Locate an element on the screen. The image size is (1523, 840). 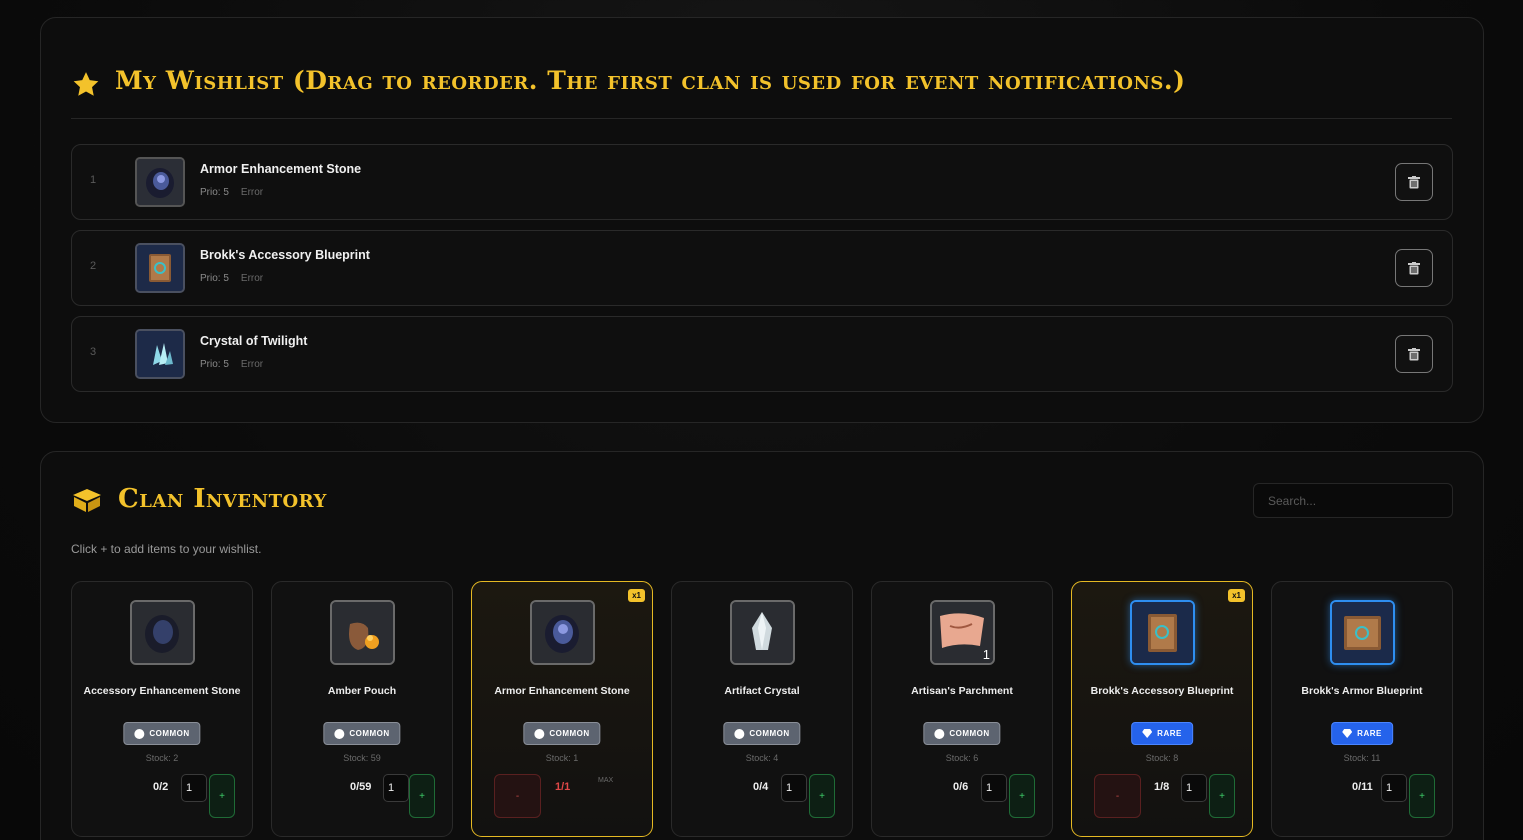
wishlist-row: 3 Crystal of Twilight Prio: 5 Error is located at coordinates (762, 354).